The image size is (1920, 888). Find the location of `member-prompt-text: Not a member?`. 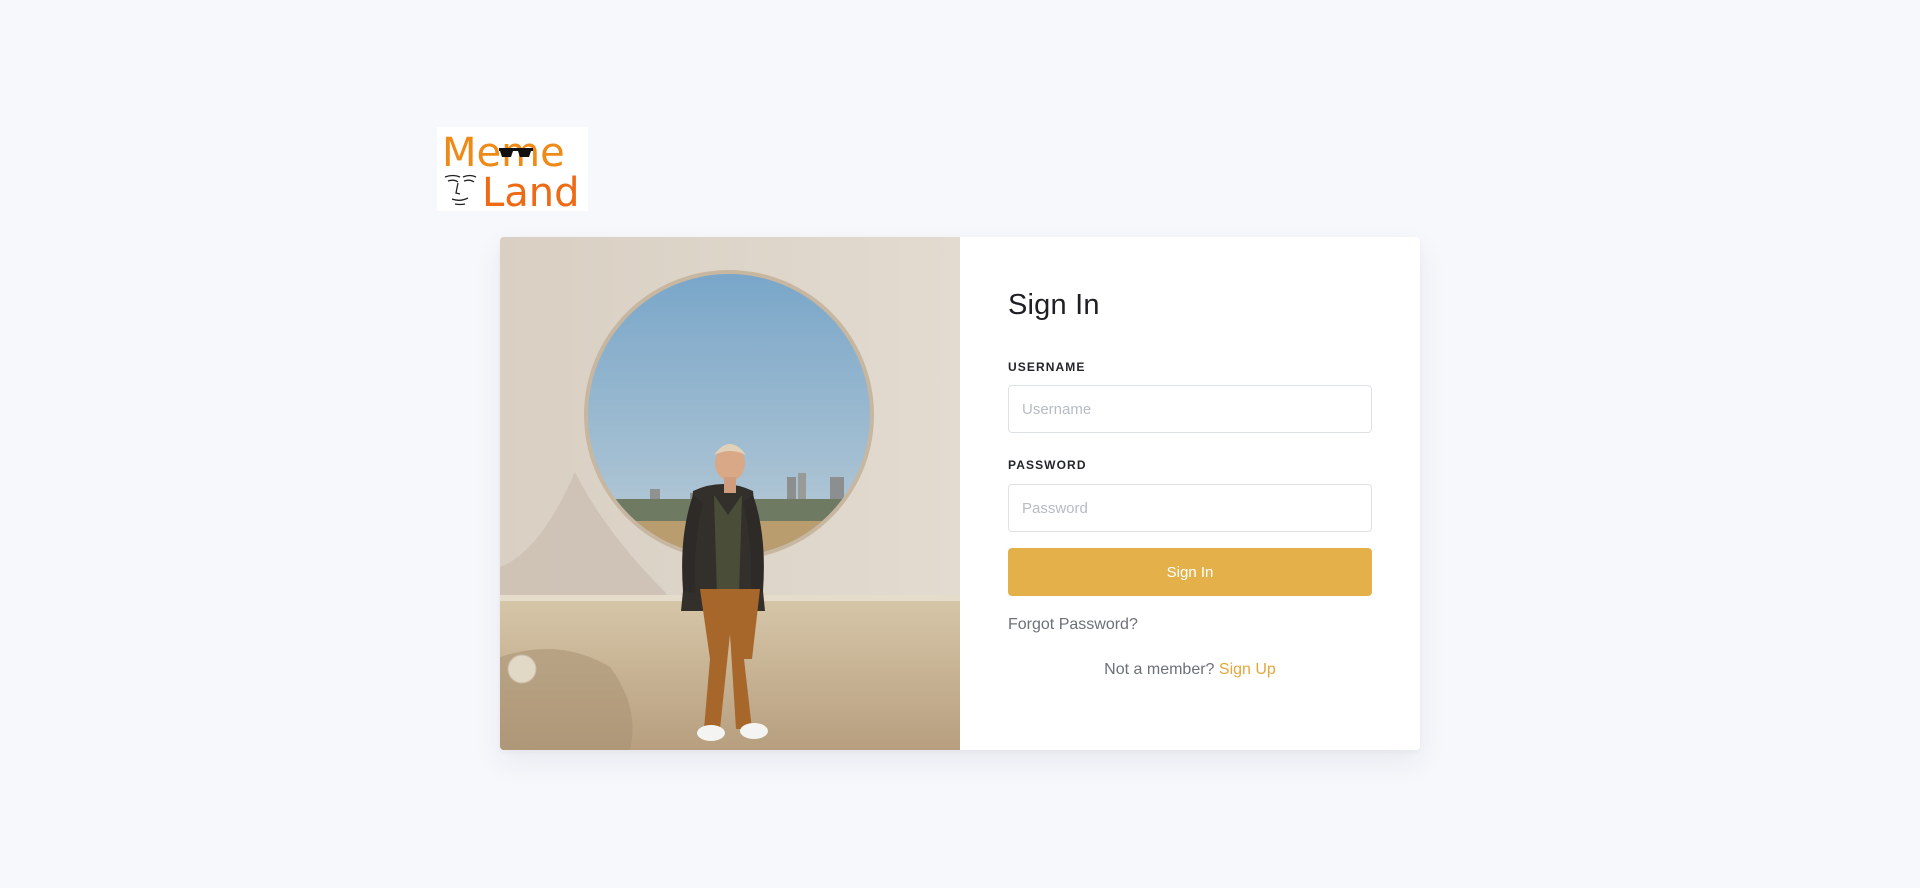

member-prompt-text: Not a member? is located at coordinates (1159, 669).